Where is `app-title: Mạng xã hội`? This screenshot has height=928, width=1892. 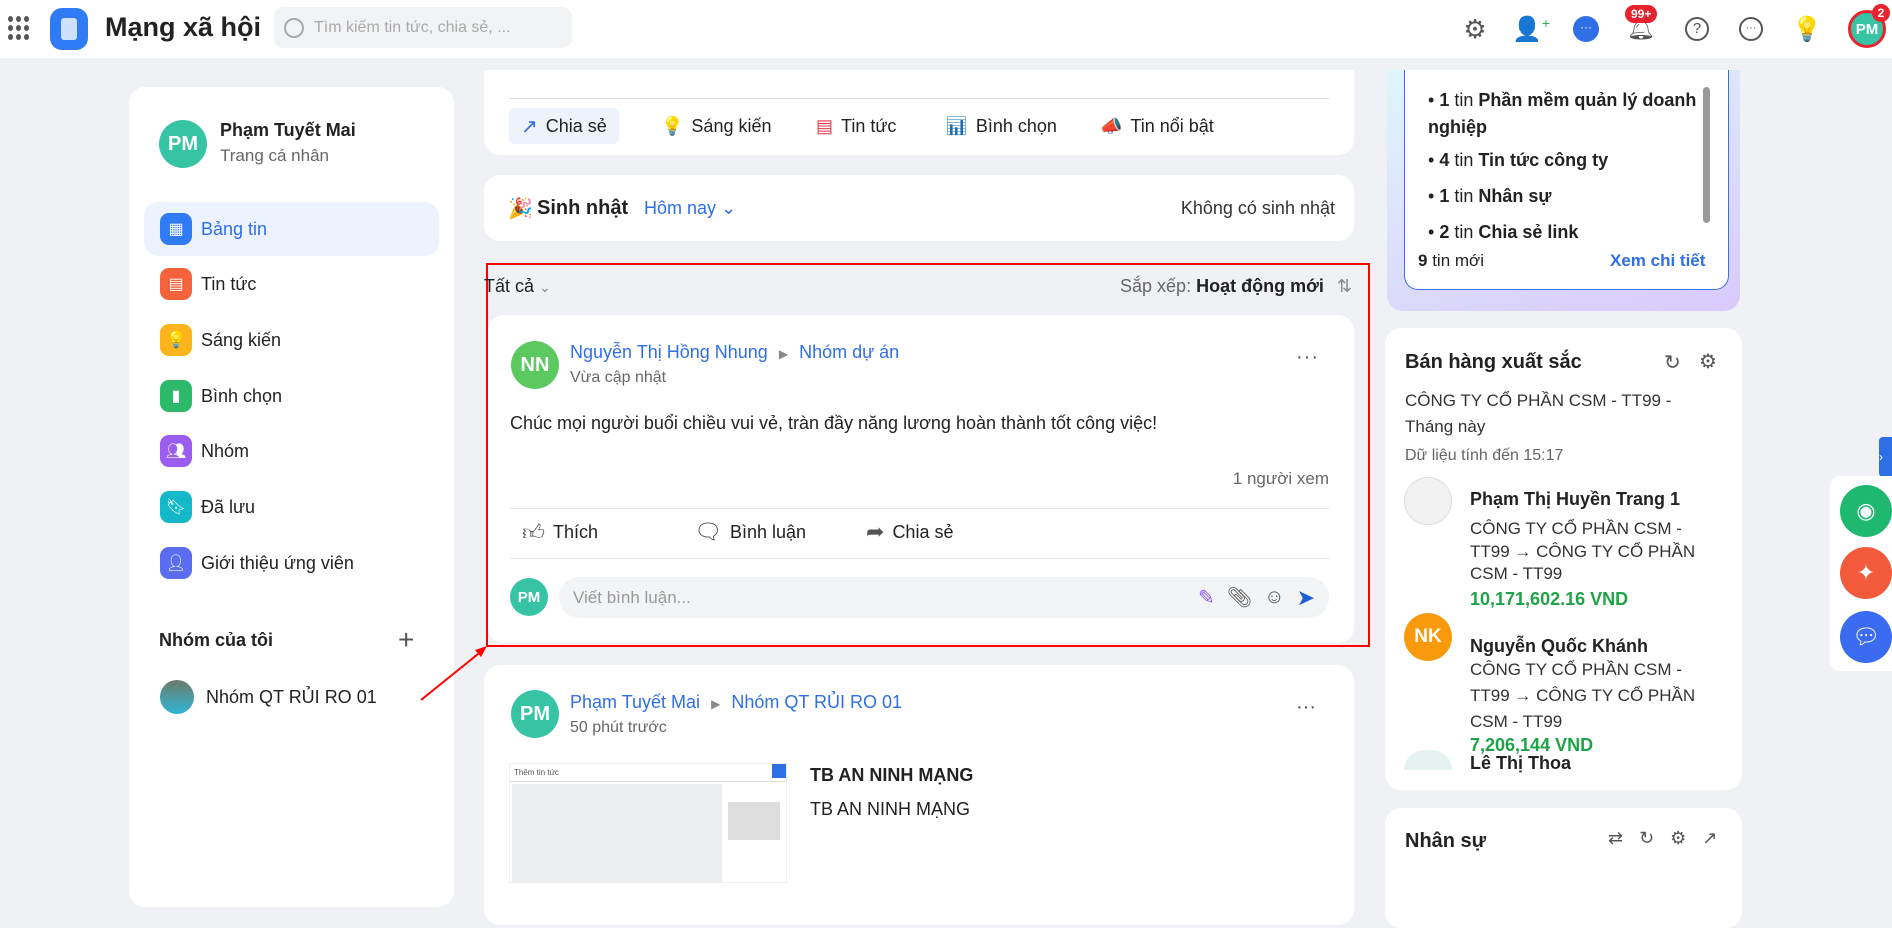
app-title: Mạng xã hội is located at coordinates (183, 27).